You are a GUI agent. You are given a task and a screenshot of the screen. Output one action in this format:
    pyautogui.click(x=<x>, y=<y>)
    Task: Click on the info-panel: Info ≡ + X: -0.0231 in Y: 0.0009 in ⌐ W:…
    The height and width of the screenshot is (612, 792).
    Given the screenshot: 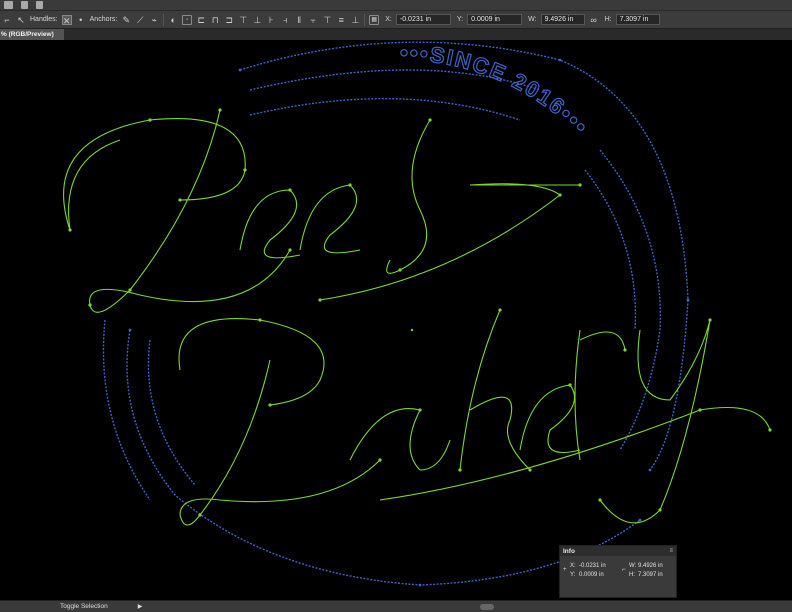 What is the action you would take?
    pyautogui.click(x=618, y=571)
    